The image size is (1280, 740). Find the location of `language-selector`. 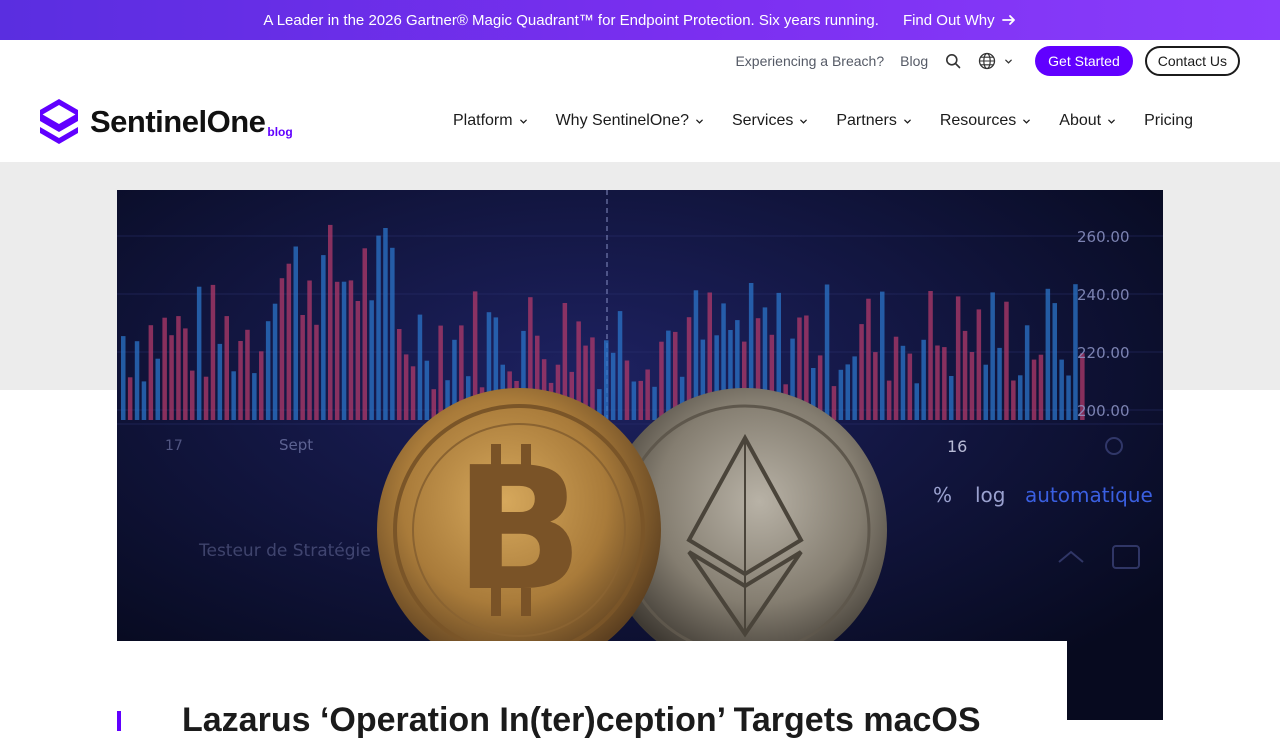

language-selector is located at coordinates (995, 61).